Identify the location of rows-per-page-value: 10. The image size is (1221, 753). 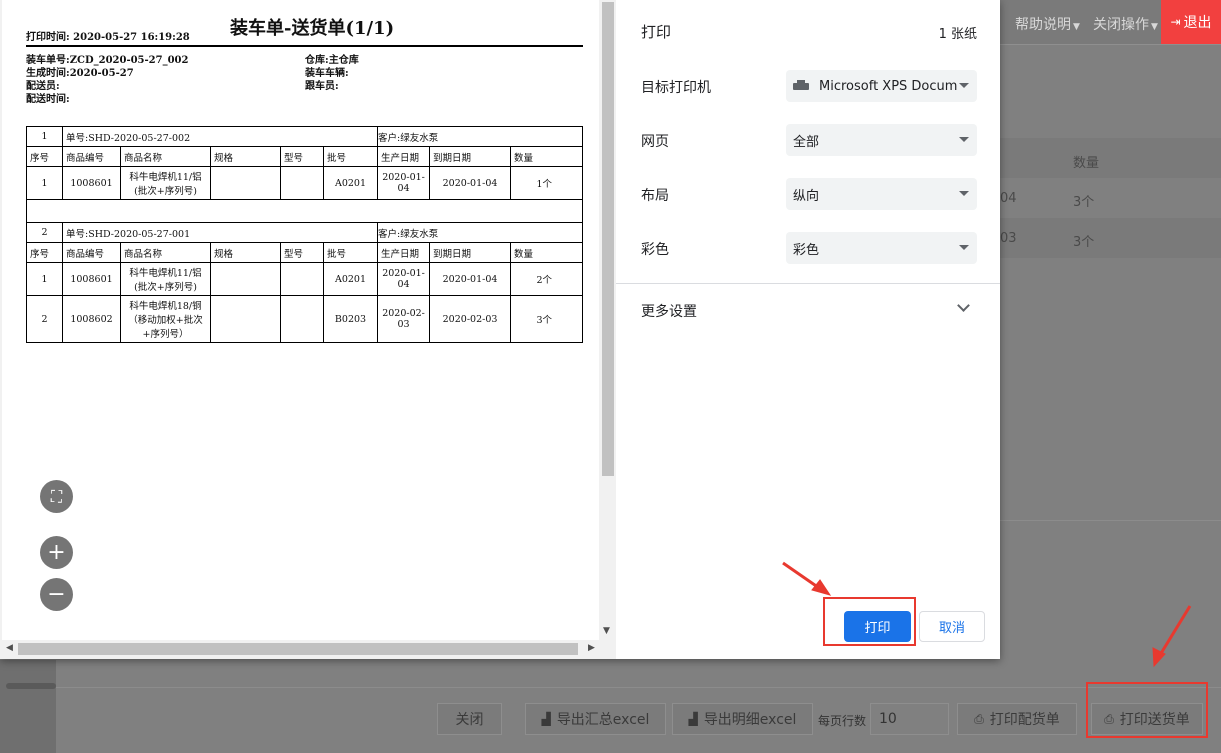
(888, 719).